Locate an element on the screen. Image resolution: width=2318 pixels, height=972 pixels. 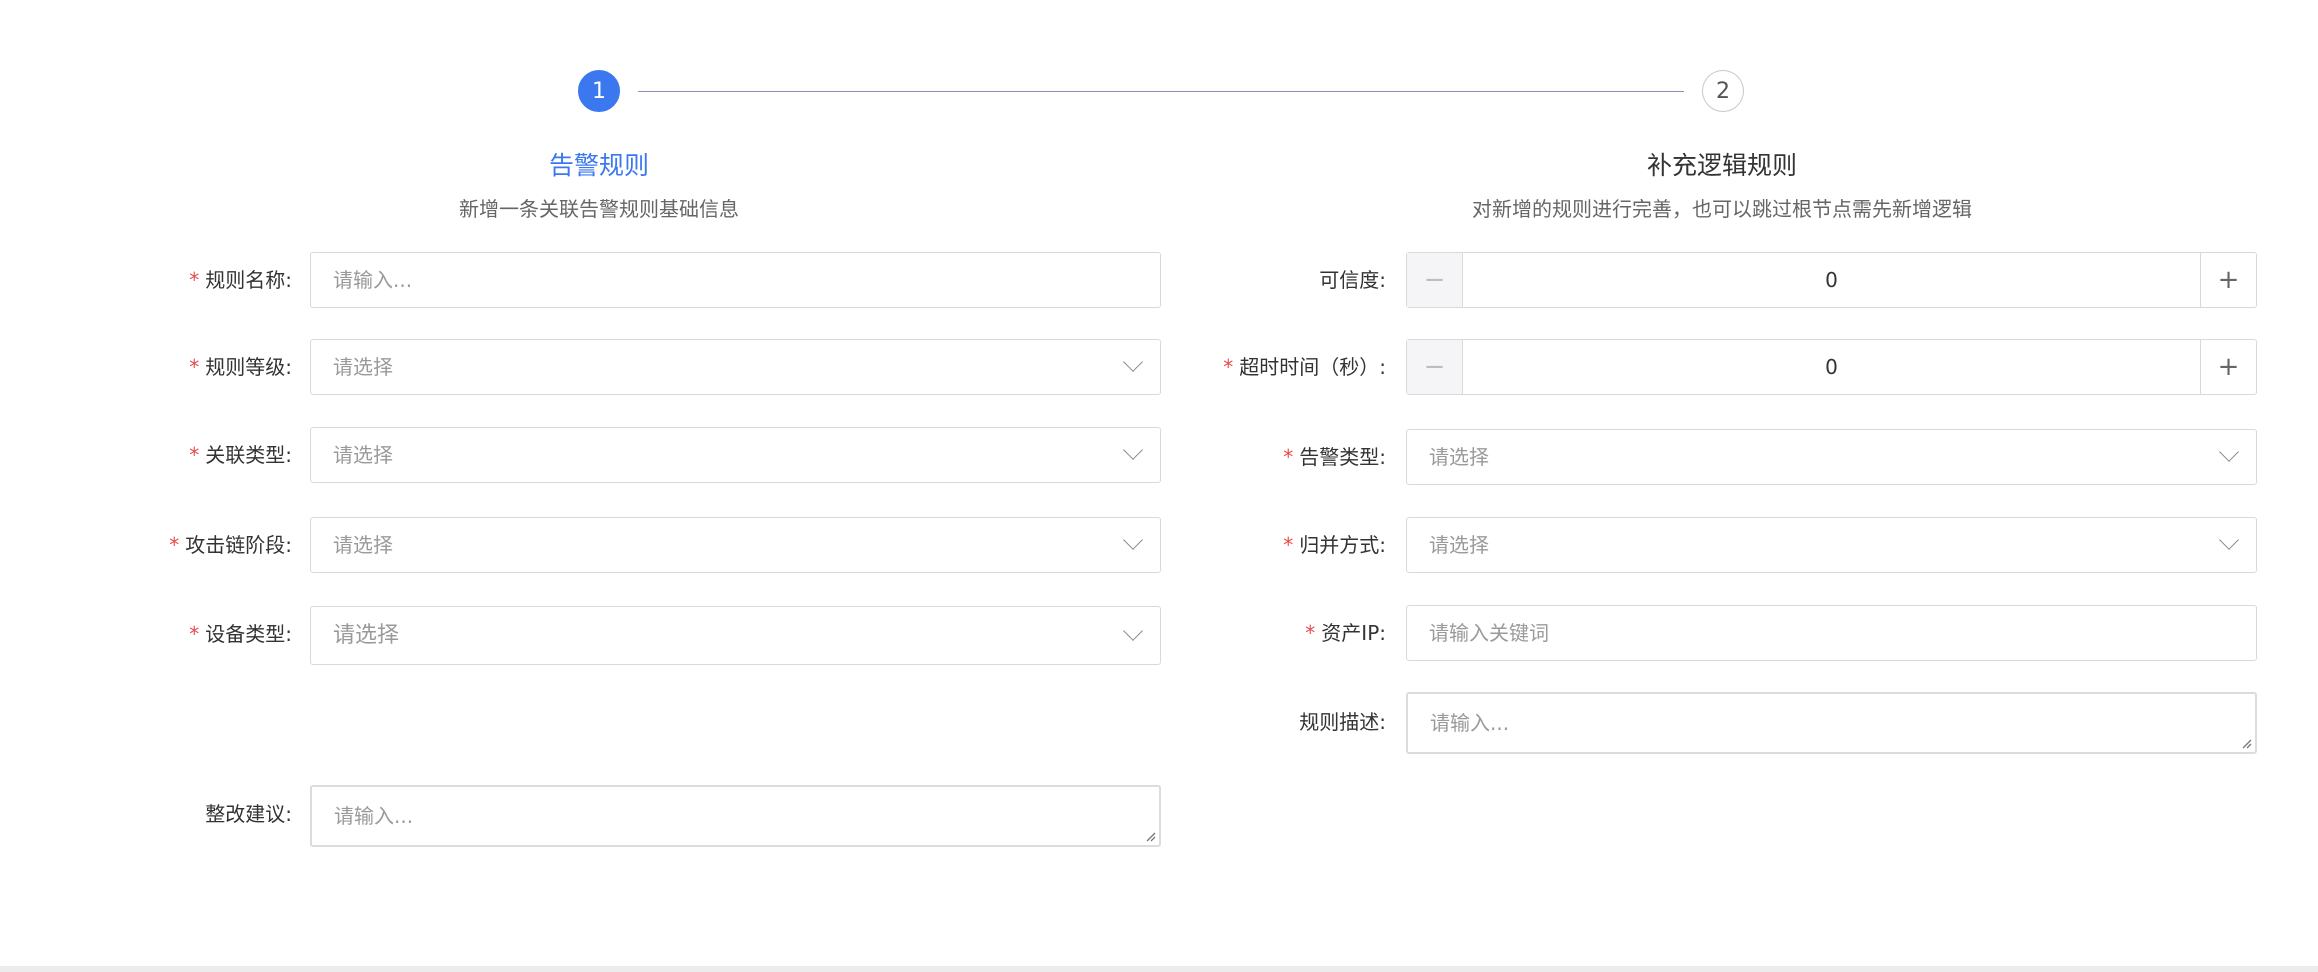
relation-type-label: * 关联类型: is located at coordinates (240, 455).